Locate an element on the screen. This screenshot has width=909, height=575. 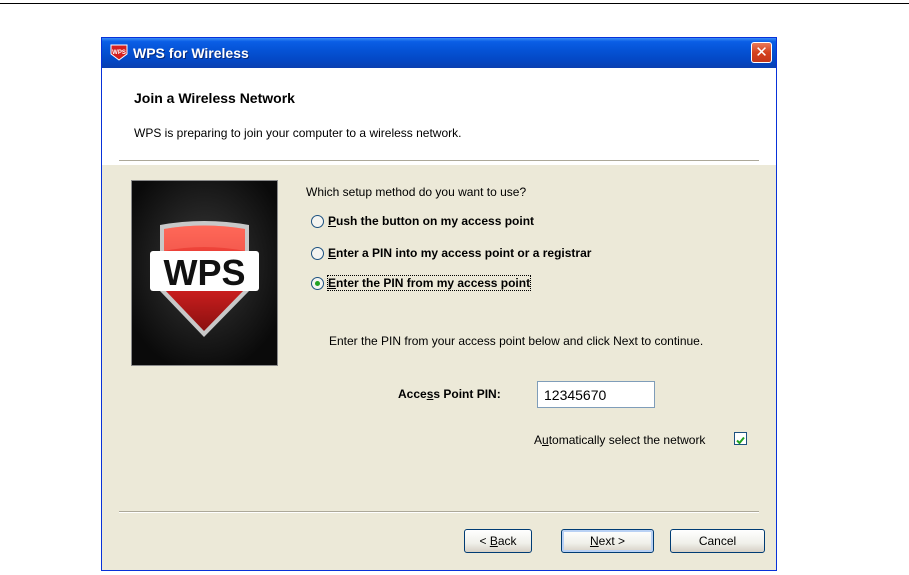
close-icon: ✕ is located at coordinates (761, 52).